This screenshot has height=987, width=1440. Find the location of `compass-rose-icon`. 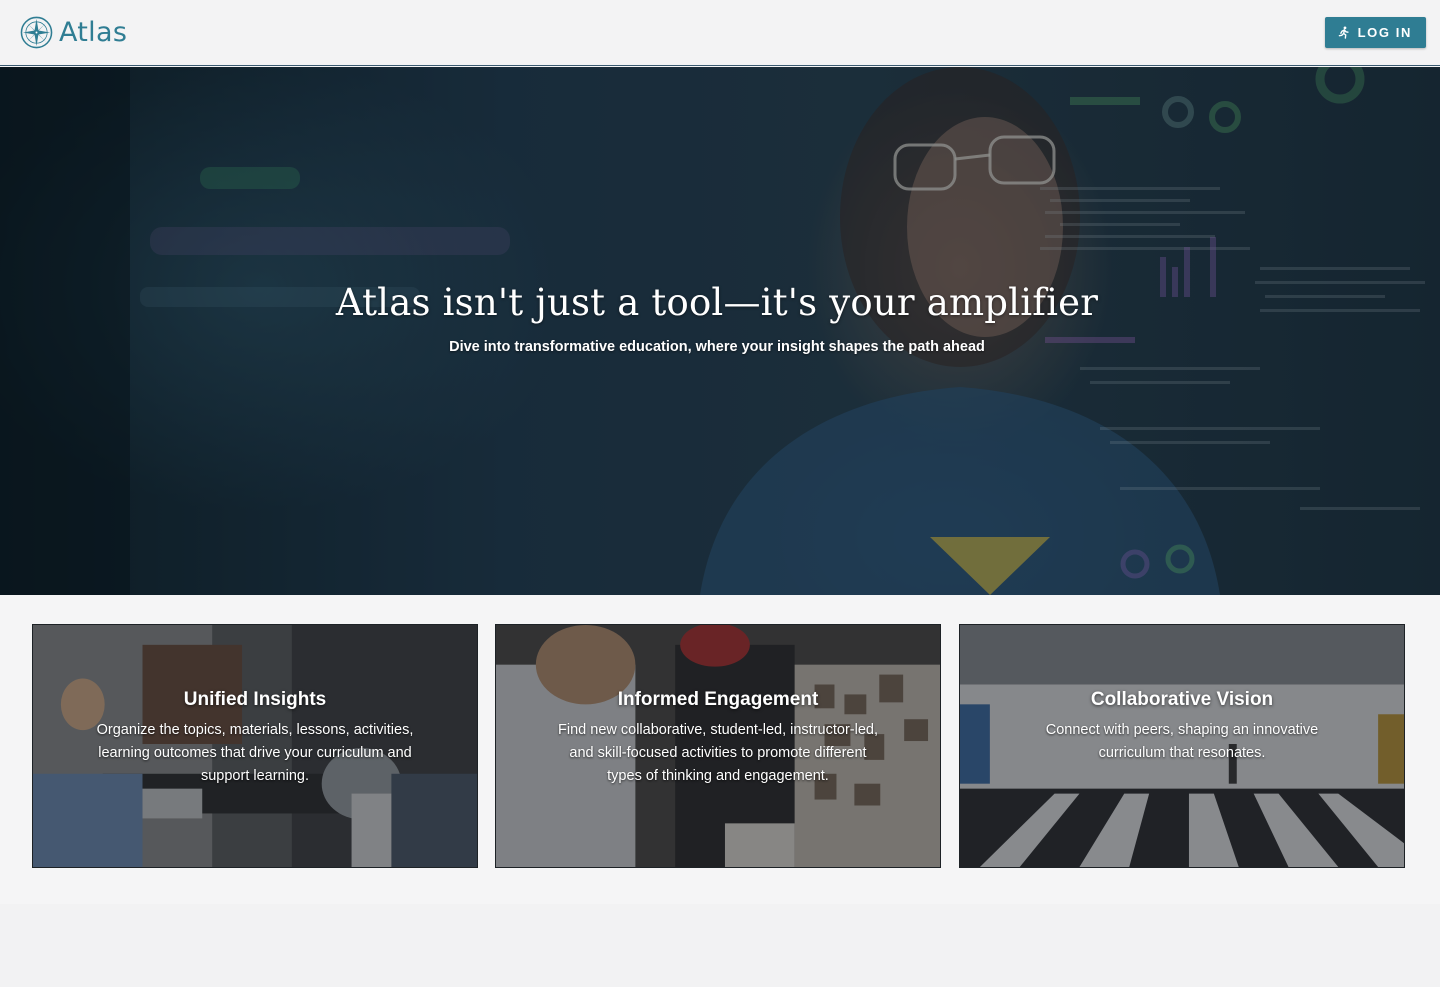

compass-rose-icon is located at coordinates (36, 32).